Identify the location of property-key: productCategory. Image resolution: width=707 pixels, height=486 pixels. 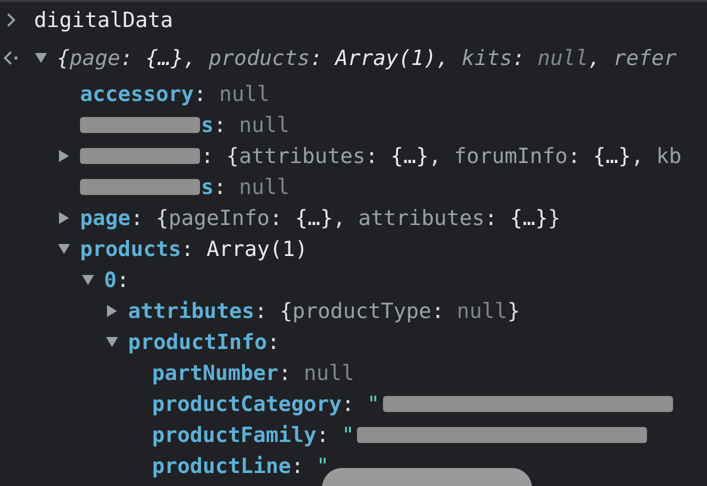
(247, 404).